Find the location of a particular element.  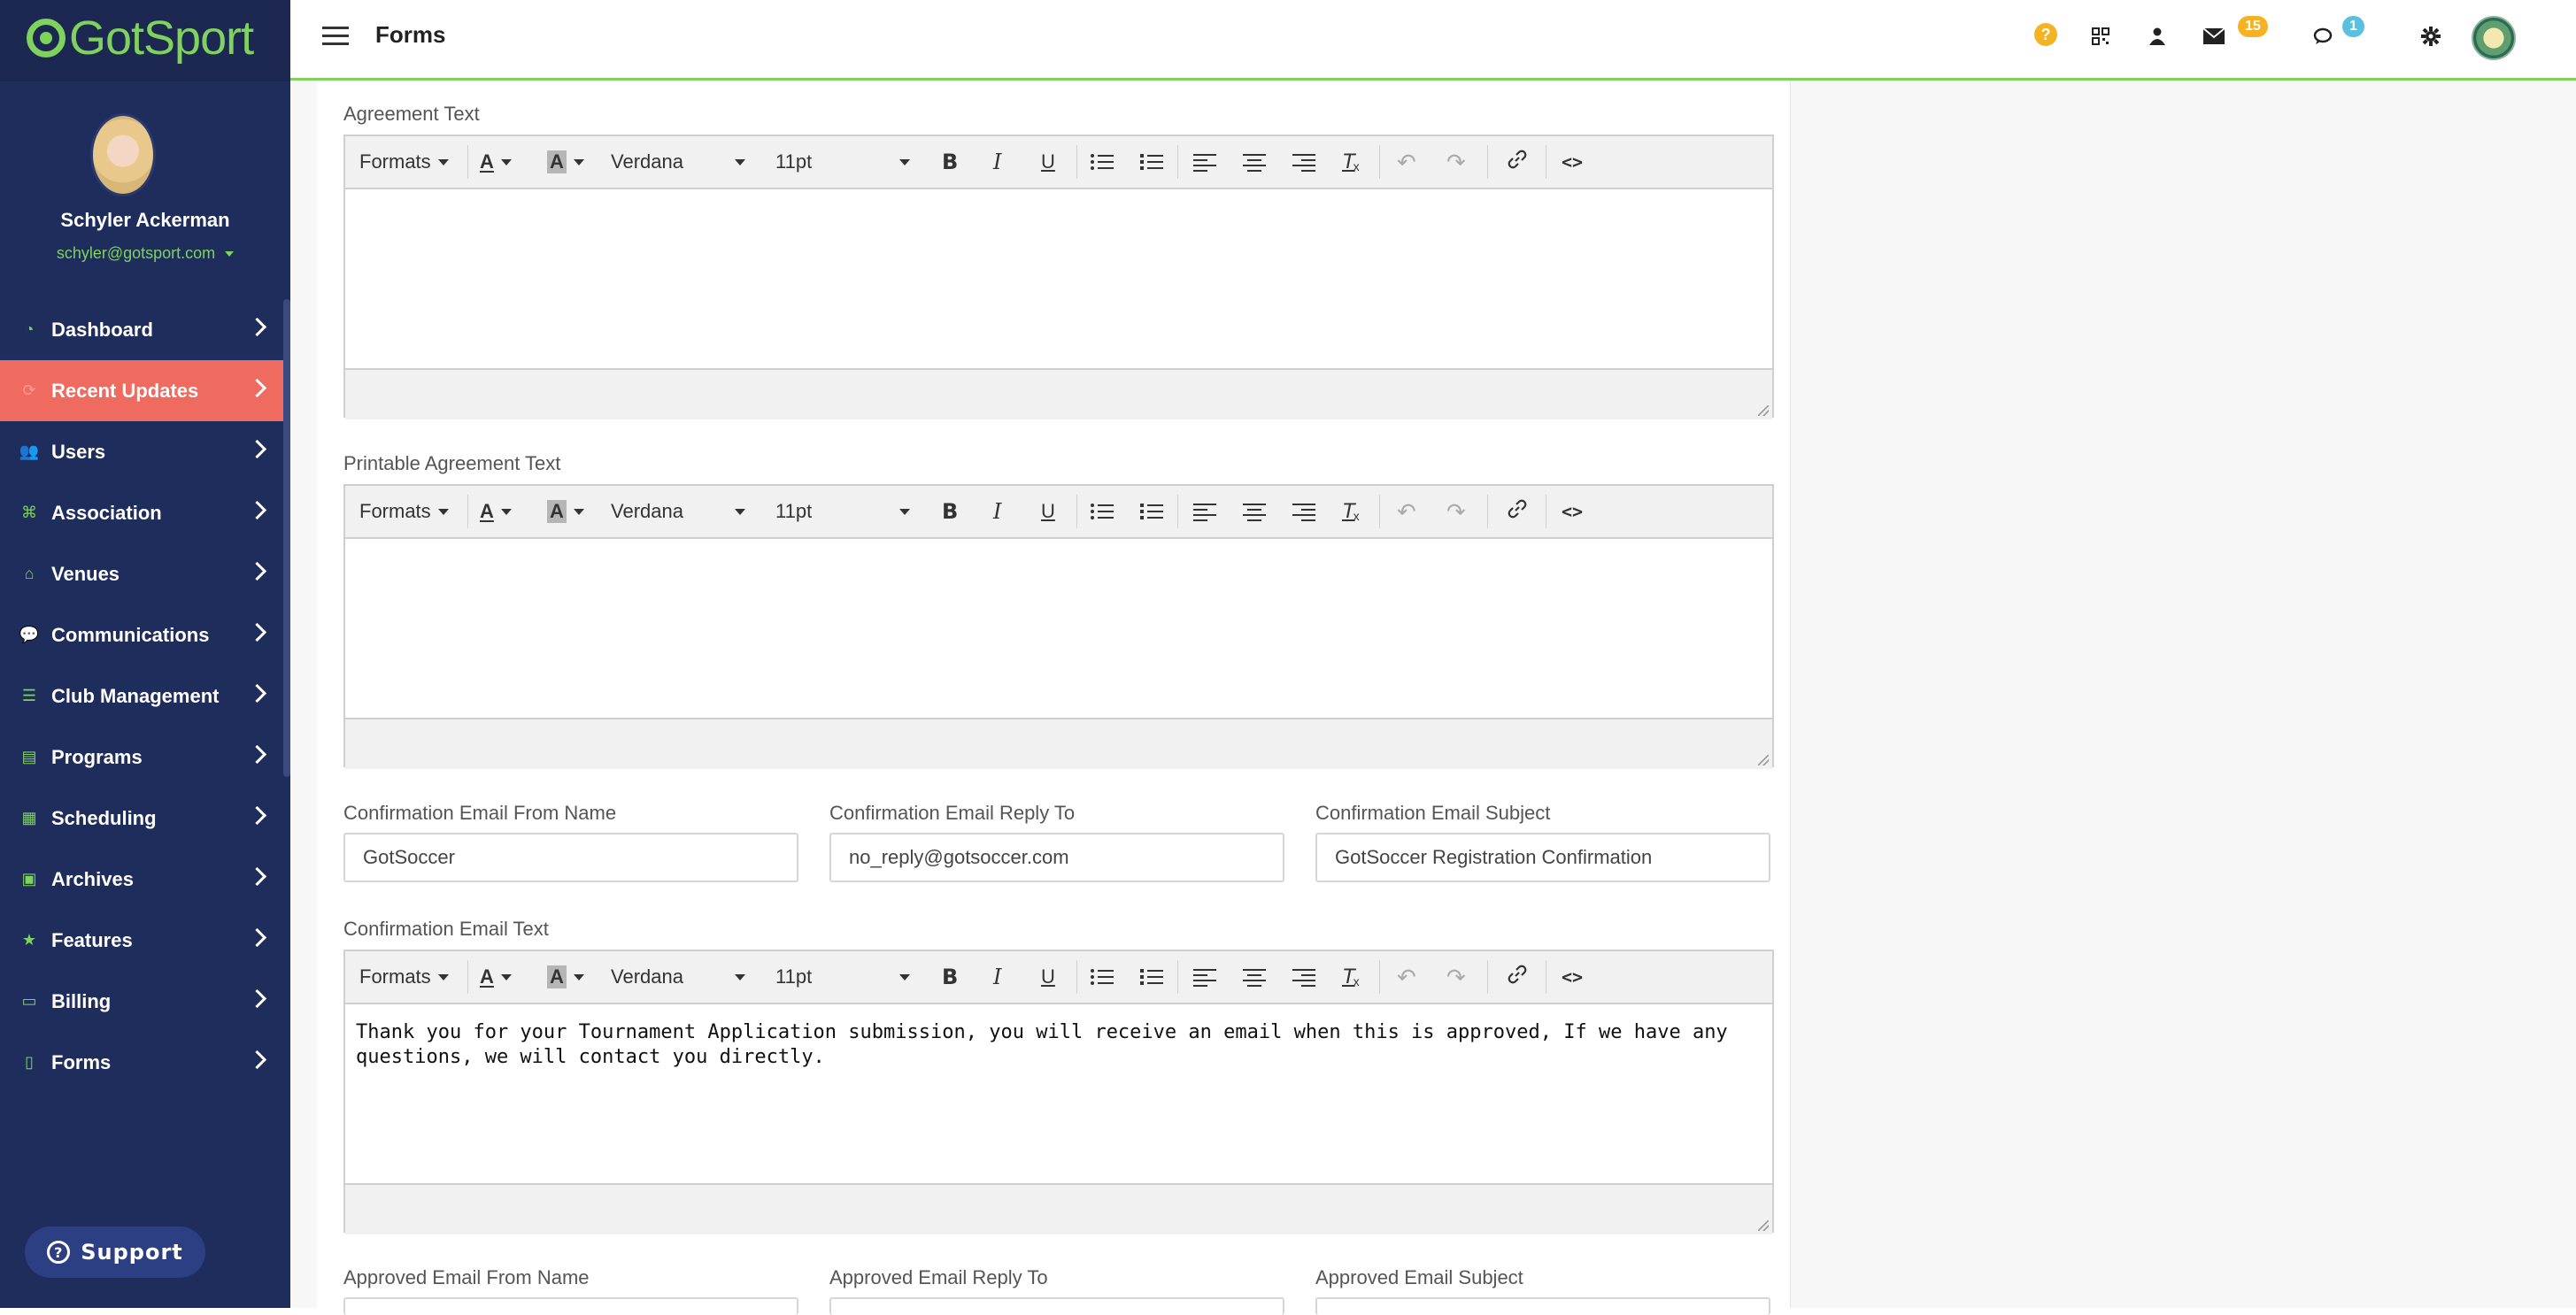

envelope-icon is located at coordinates (2214, 36).